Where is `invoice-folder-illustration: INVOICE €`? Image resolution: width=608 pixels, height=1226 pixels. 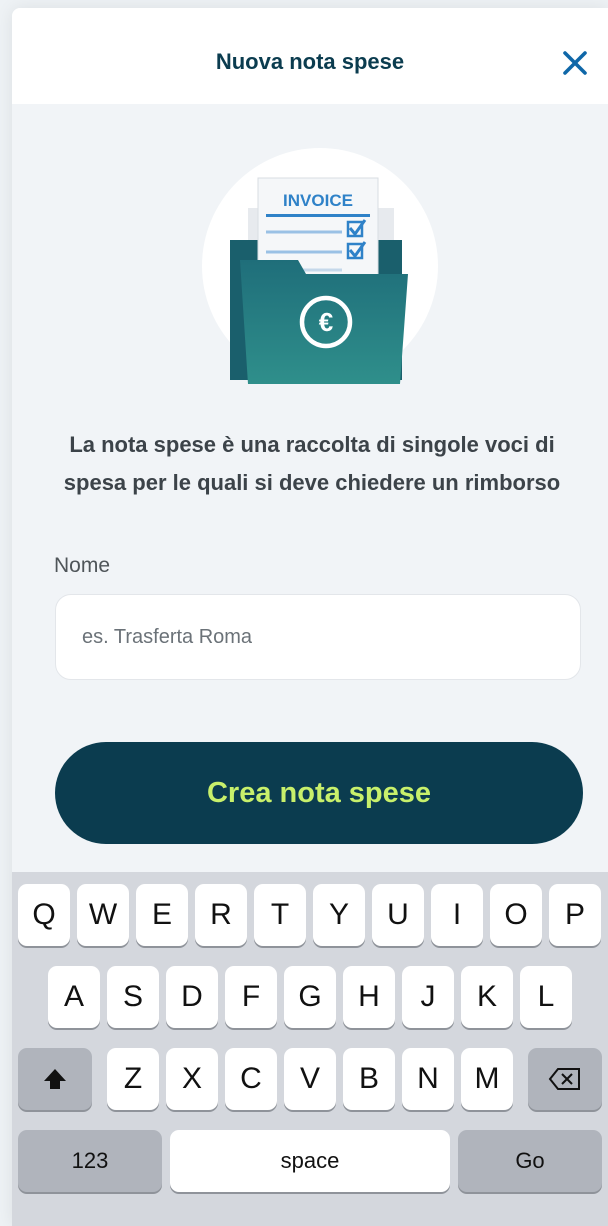 invoice-folder-illustration: INVOICE € is located at coordinates (320, 266).